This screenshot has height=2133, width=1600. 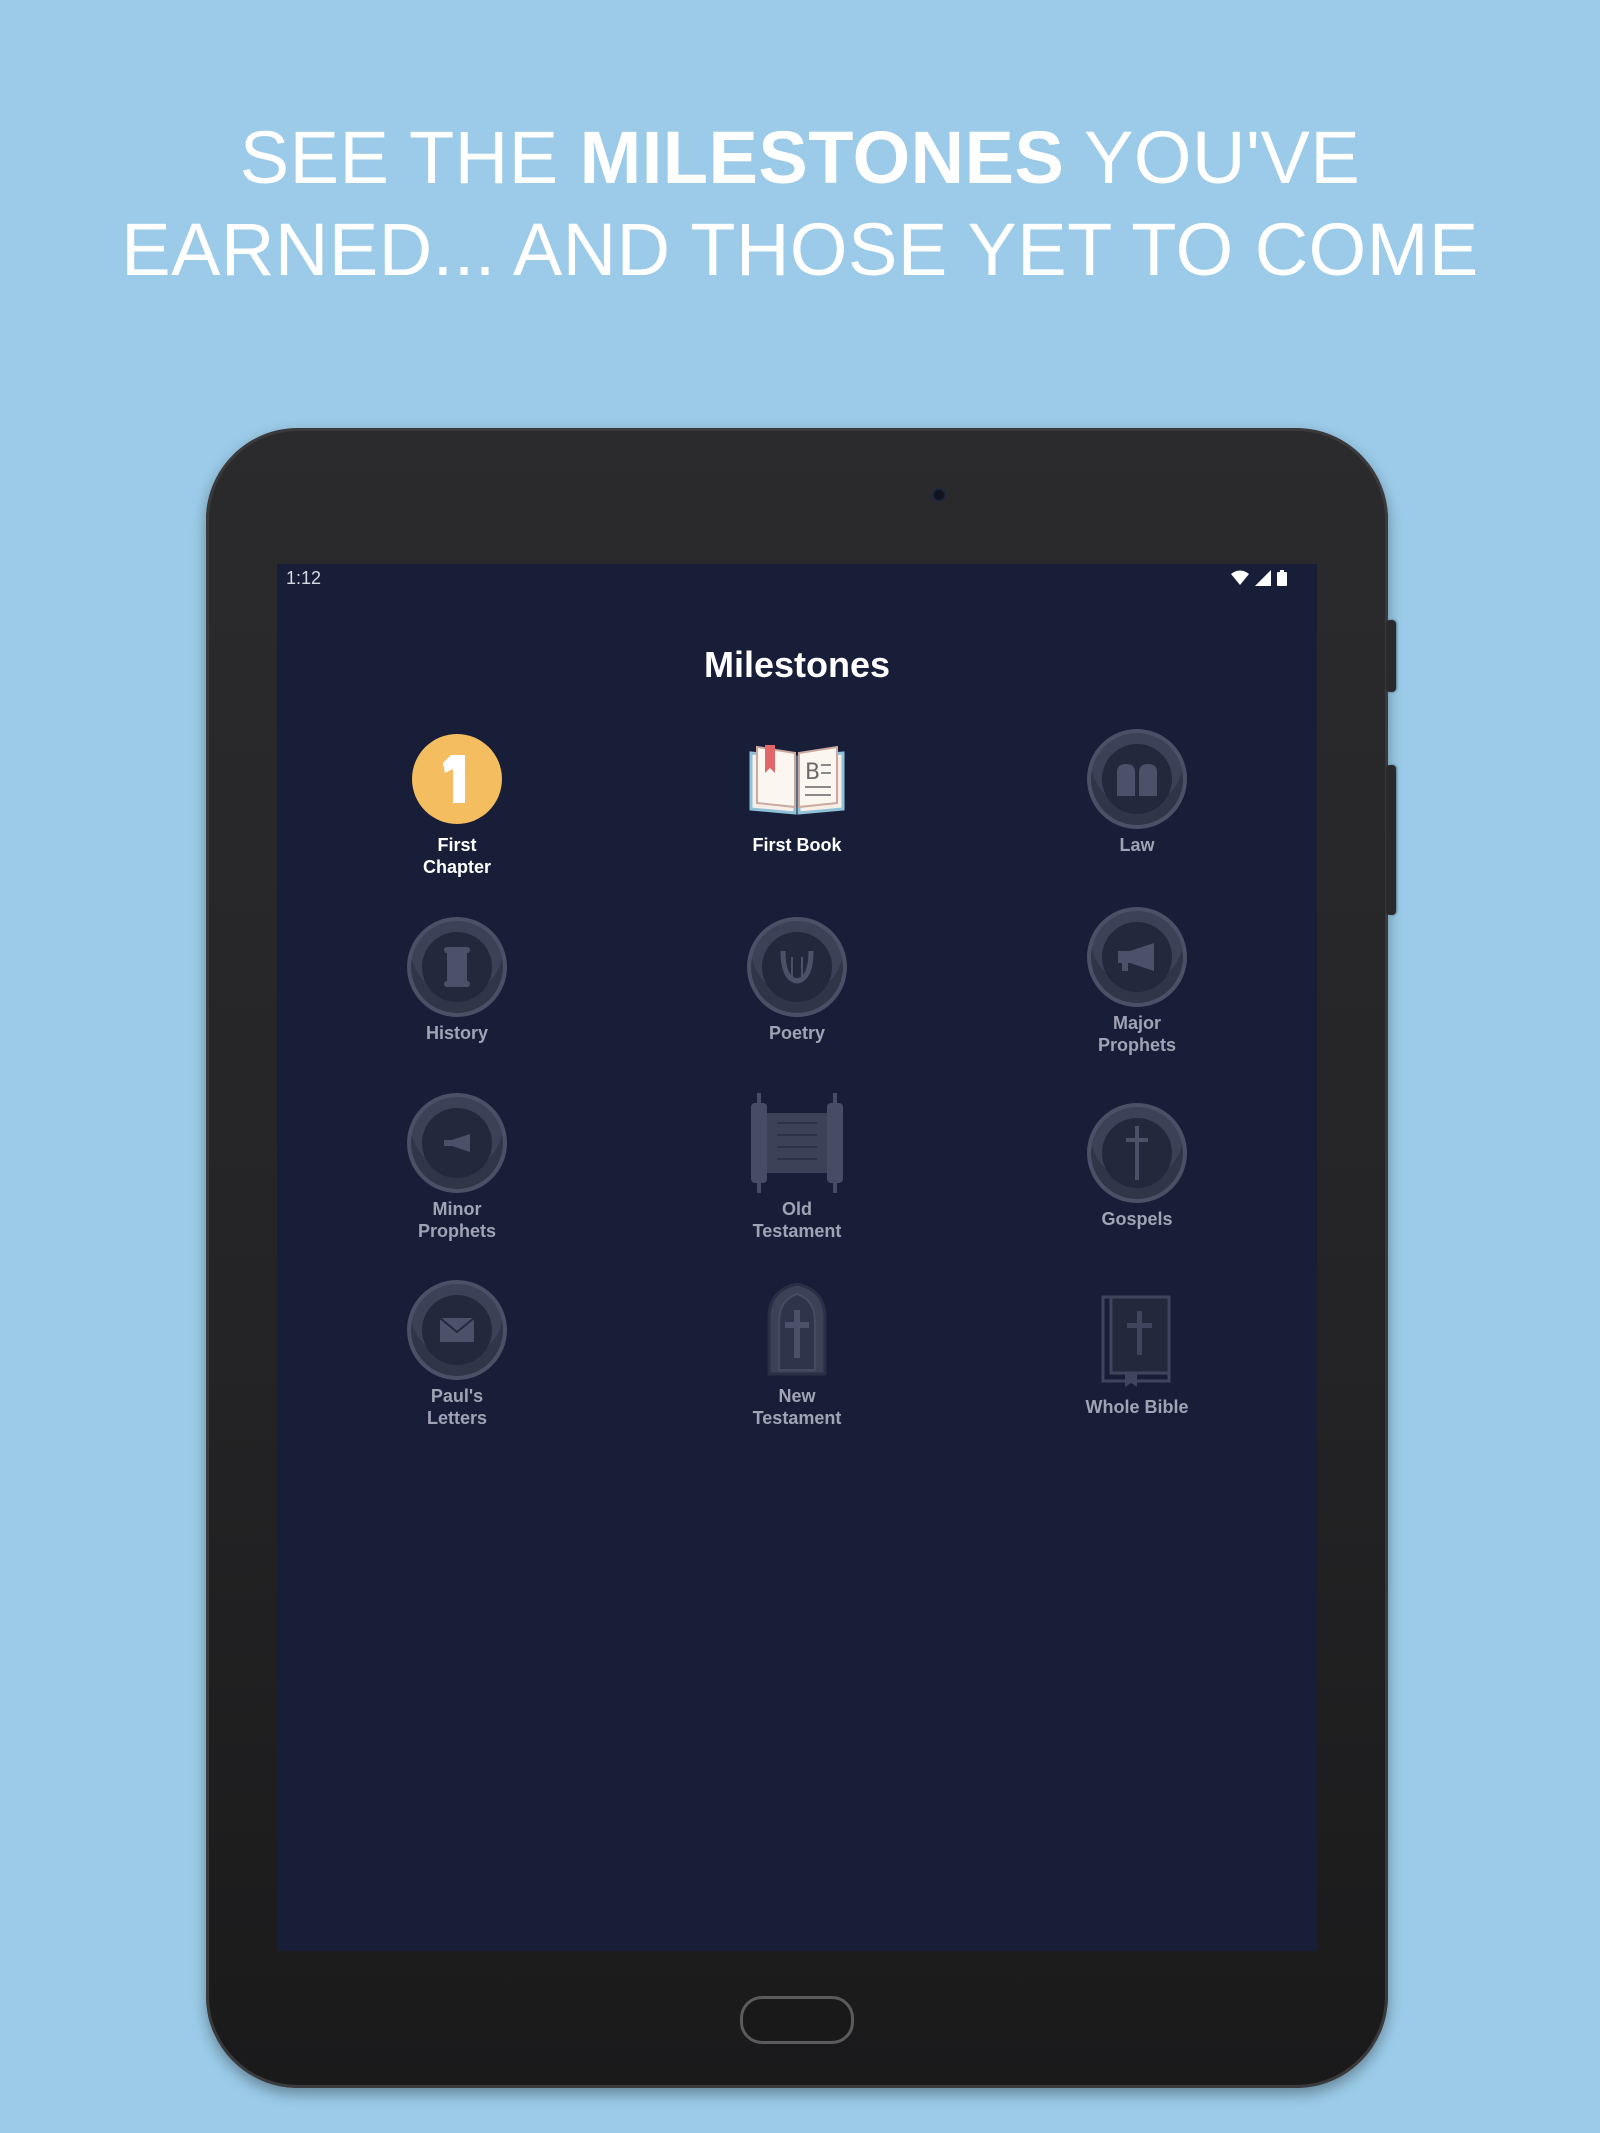 I want to click on milestone-new-testament: New Testament, so click(x=797, y=1352).